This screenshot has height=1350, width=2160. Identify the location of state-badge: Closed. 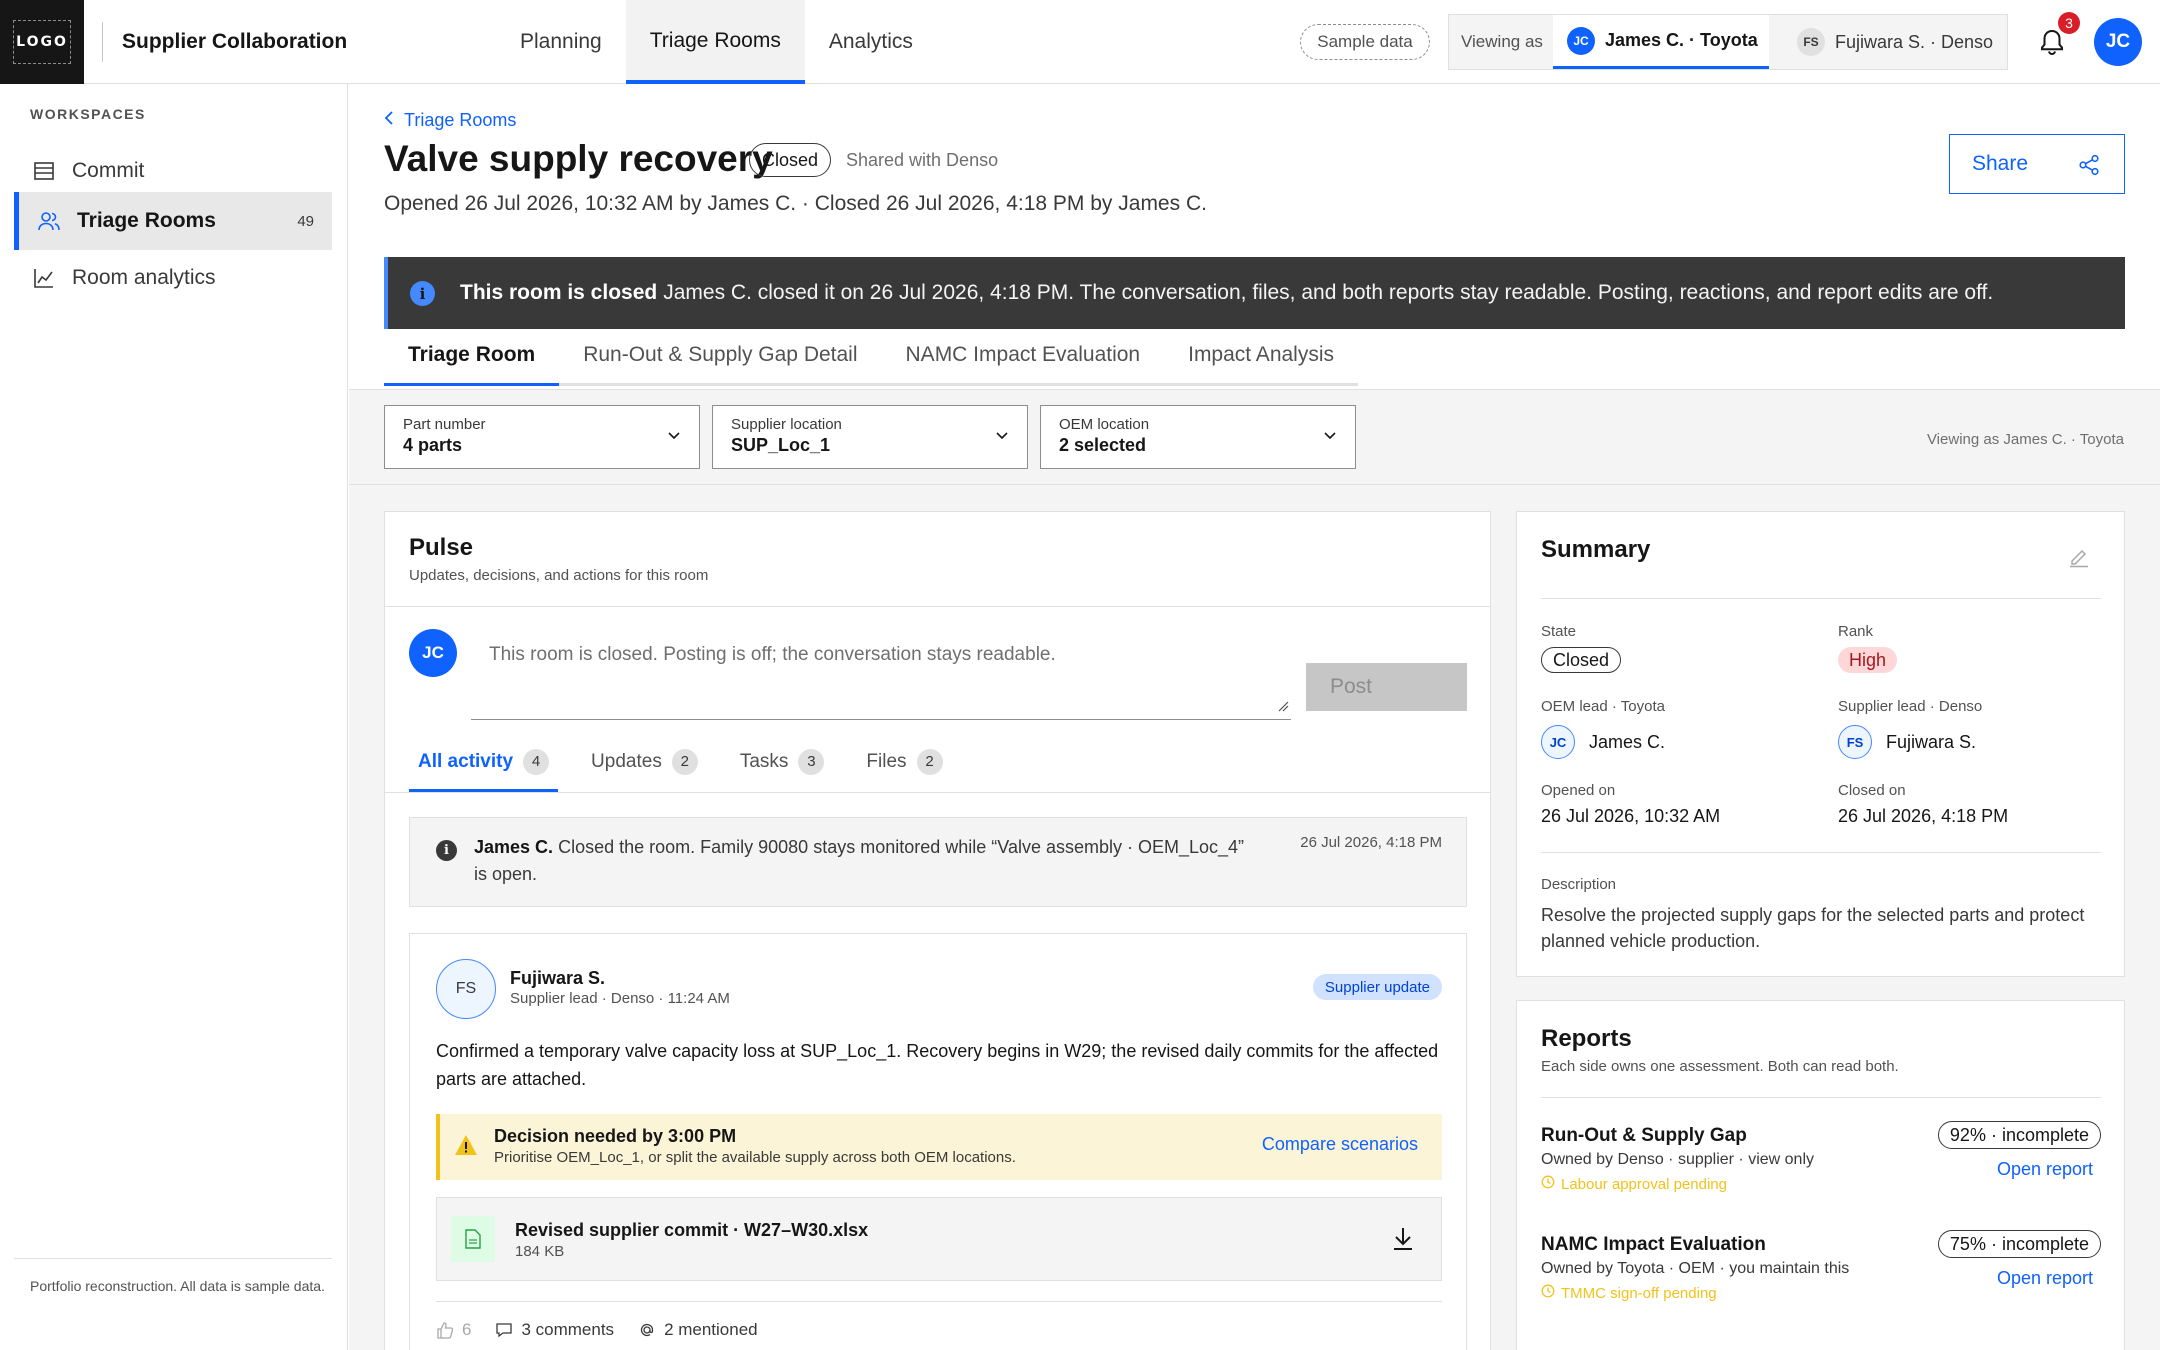
(1581, 660).